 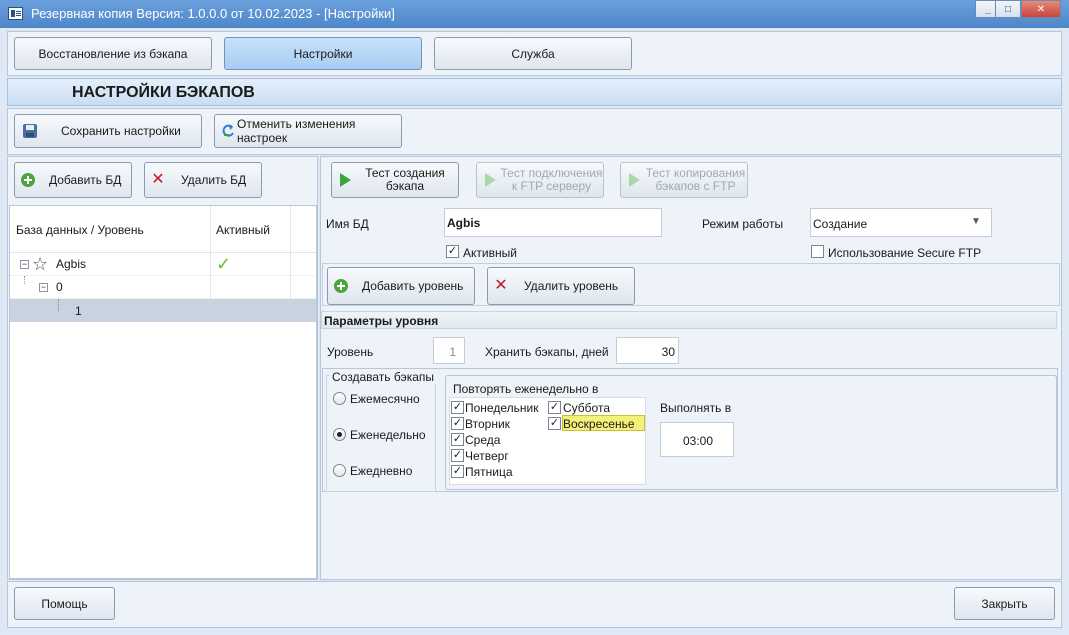 What do you see at coordinates (540, 180) in the screenshot?
I see `test-ftp-button: Тест подключения к FTP серверу` at bounding box center [540, 180].